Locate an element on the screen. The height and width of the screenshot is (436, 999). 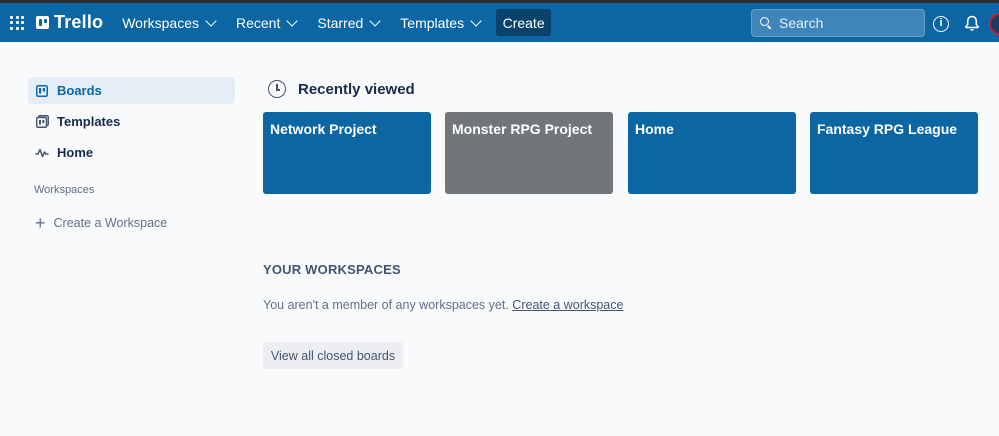
sidebar-item-home: Home is located at coordinates (131, 152).